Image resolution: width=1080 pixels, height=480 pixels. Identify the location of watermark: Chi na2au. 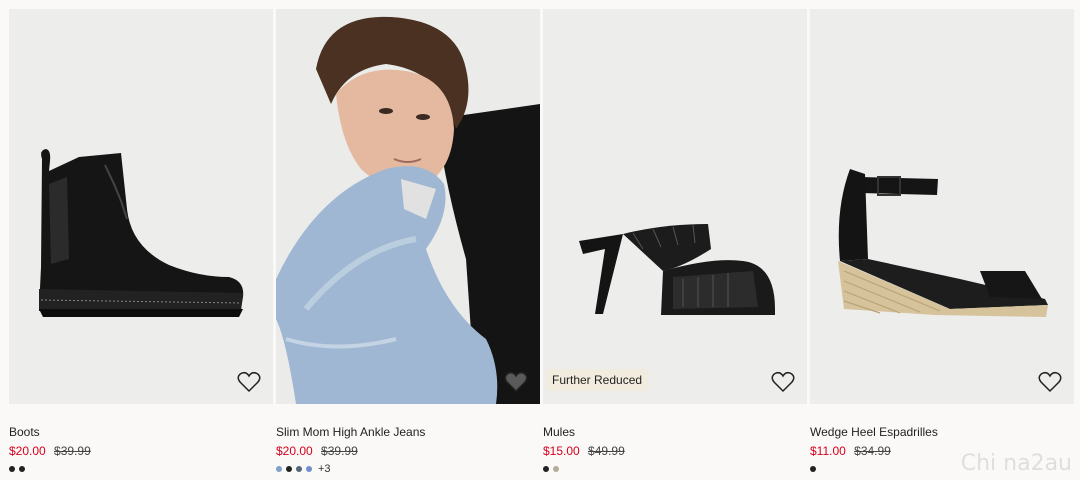
(1016, 463).